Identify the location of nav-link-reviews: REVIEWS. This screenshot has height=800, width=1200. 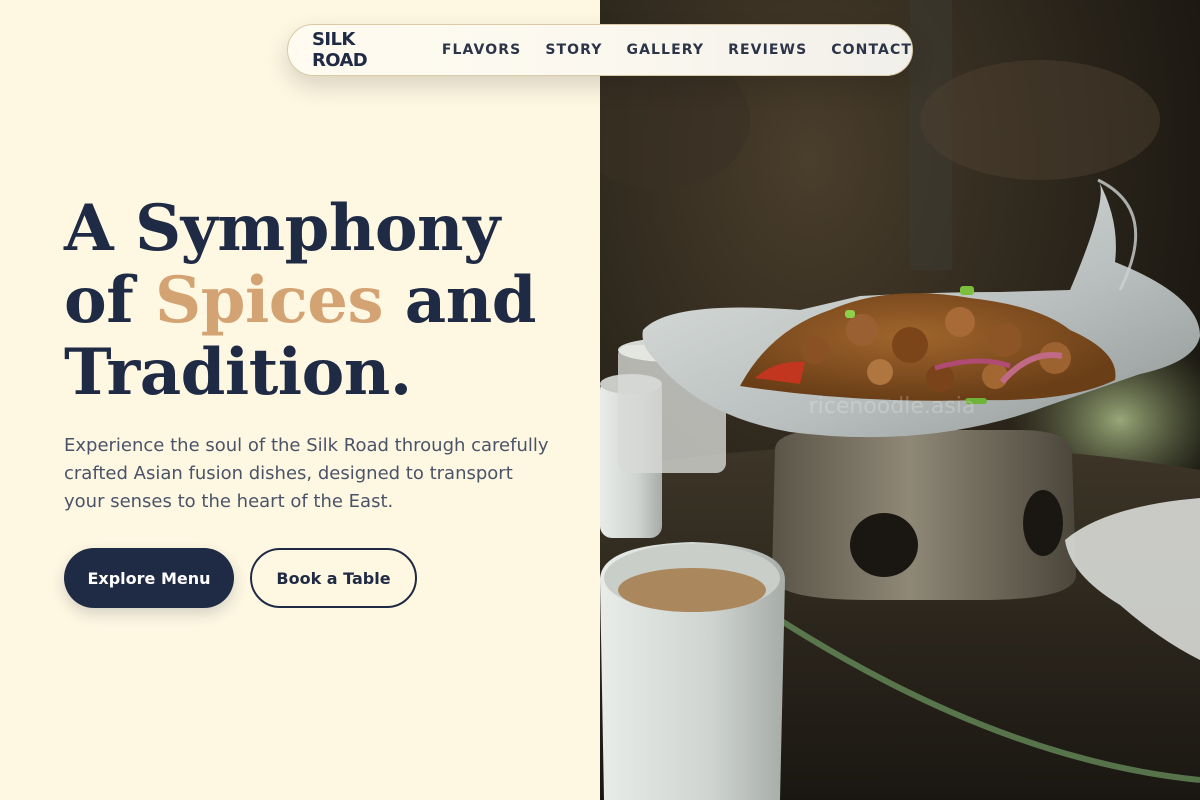
(767, 50).